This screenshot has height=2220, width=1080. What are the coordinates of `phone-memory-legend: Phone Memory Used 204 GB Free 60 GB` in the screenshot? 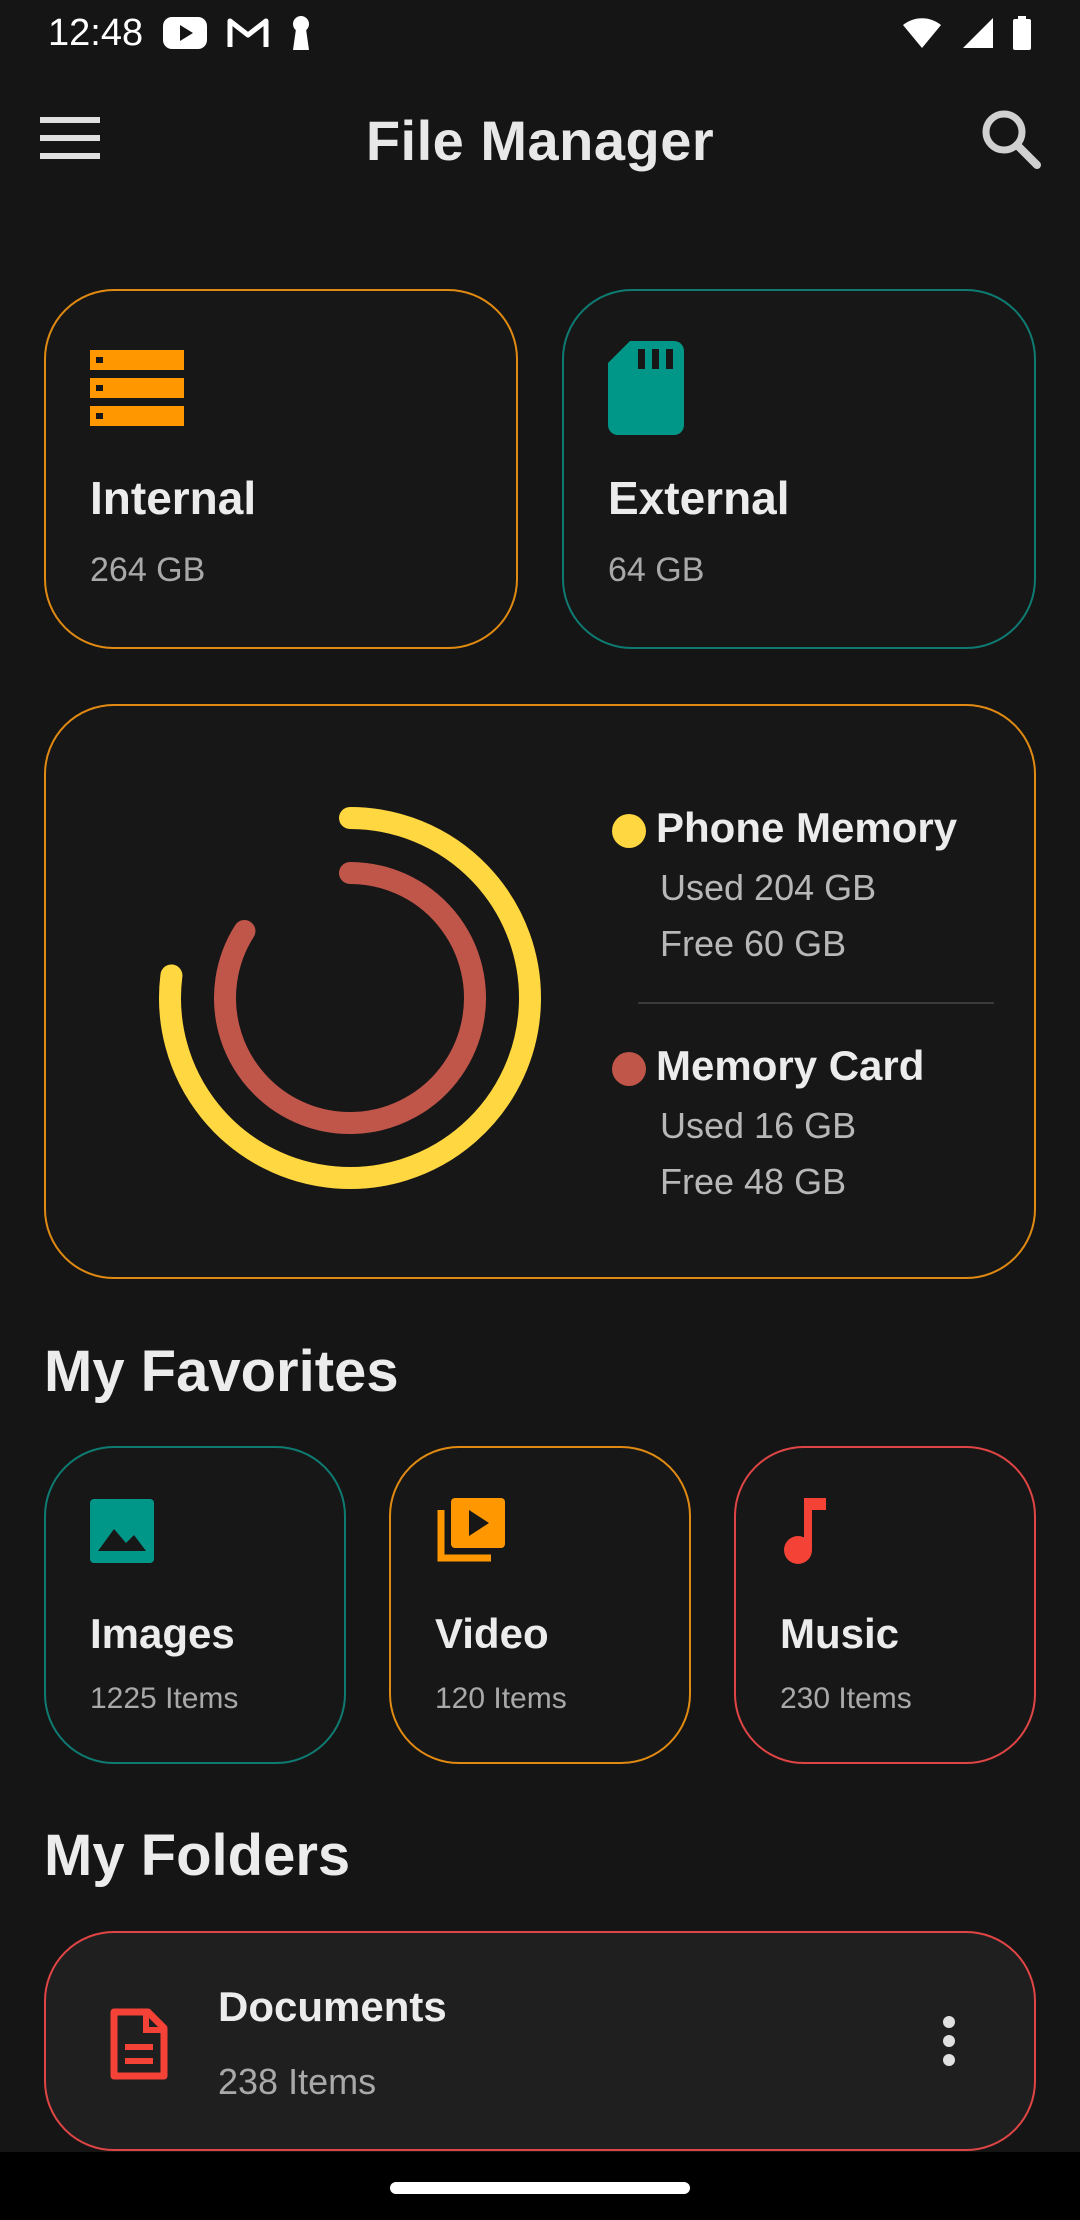 It's located at (796, 884).